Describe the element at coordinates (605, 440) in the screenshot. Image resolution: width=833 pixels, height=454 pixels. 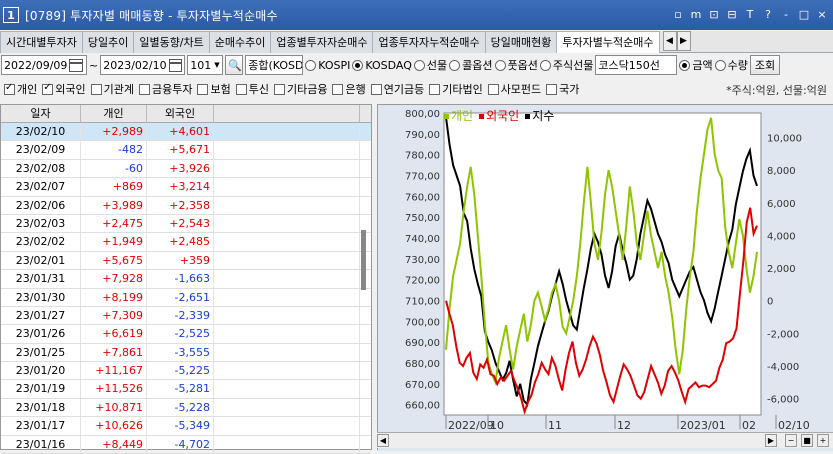
I see `chart-scrollbar: ◀ ▶ − ■ +` at that location.